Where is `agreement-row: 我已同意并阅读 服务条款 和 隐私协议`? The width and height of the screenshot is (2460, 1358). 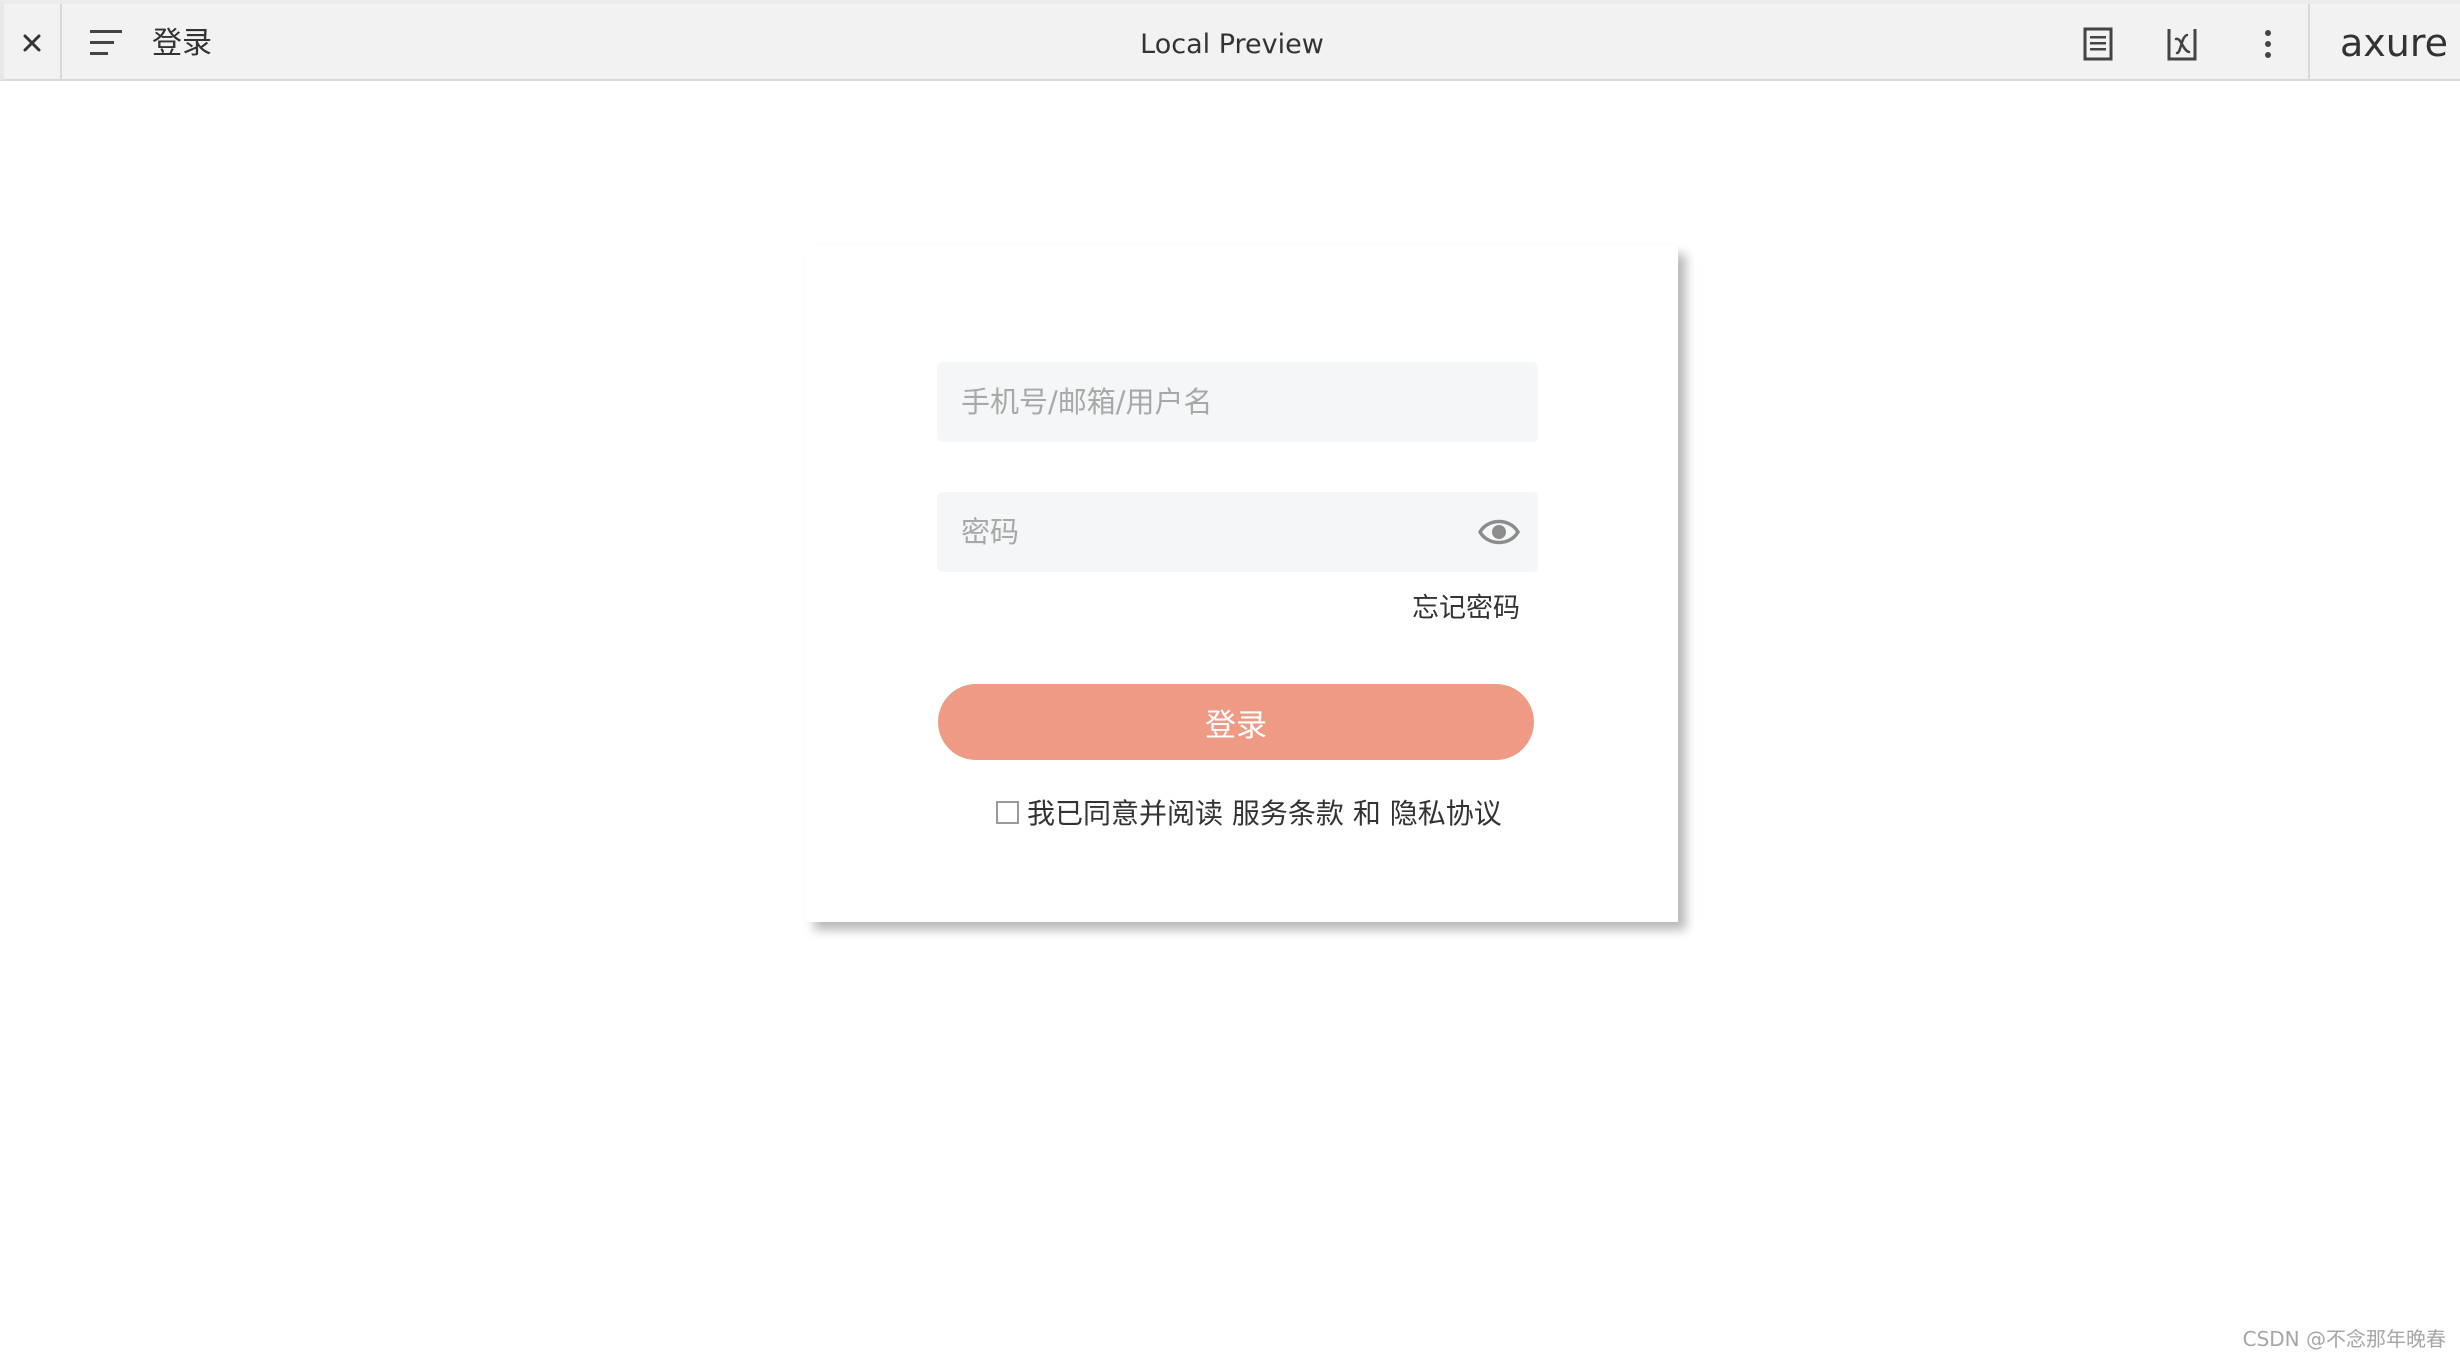 agreement-row: 我已同意并阅读 服务条款 和 隐私协议 is located at coordinates (1249, 812).